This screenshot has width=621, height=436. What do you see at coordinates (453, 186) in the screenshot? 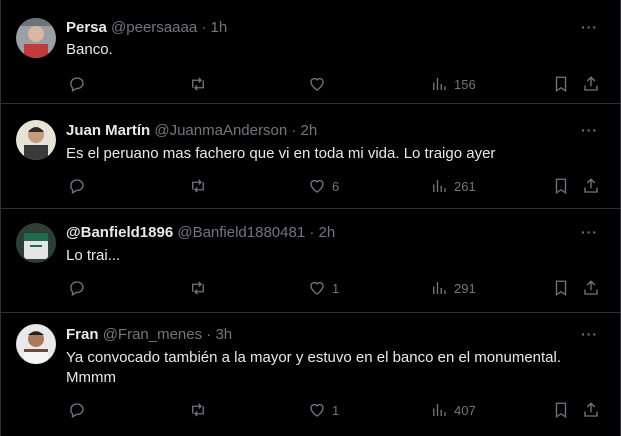
I see `views-button: 261` at bounding box center [453, 186].